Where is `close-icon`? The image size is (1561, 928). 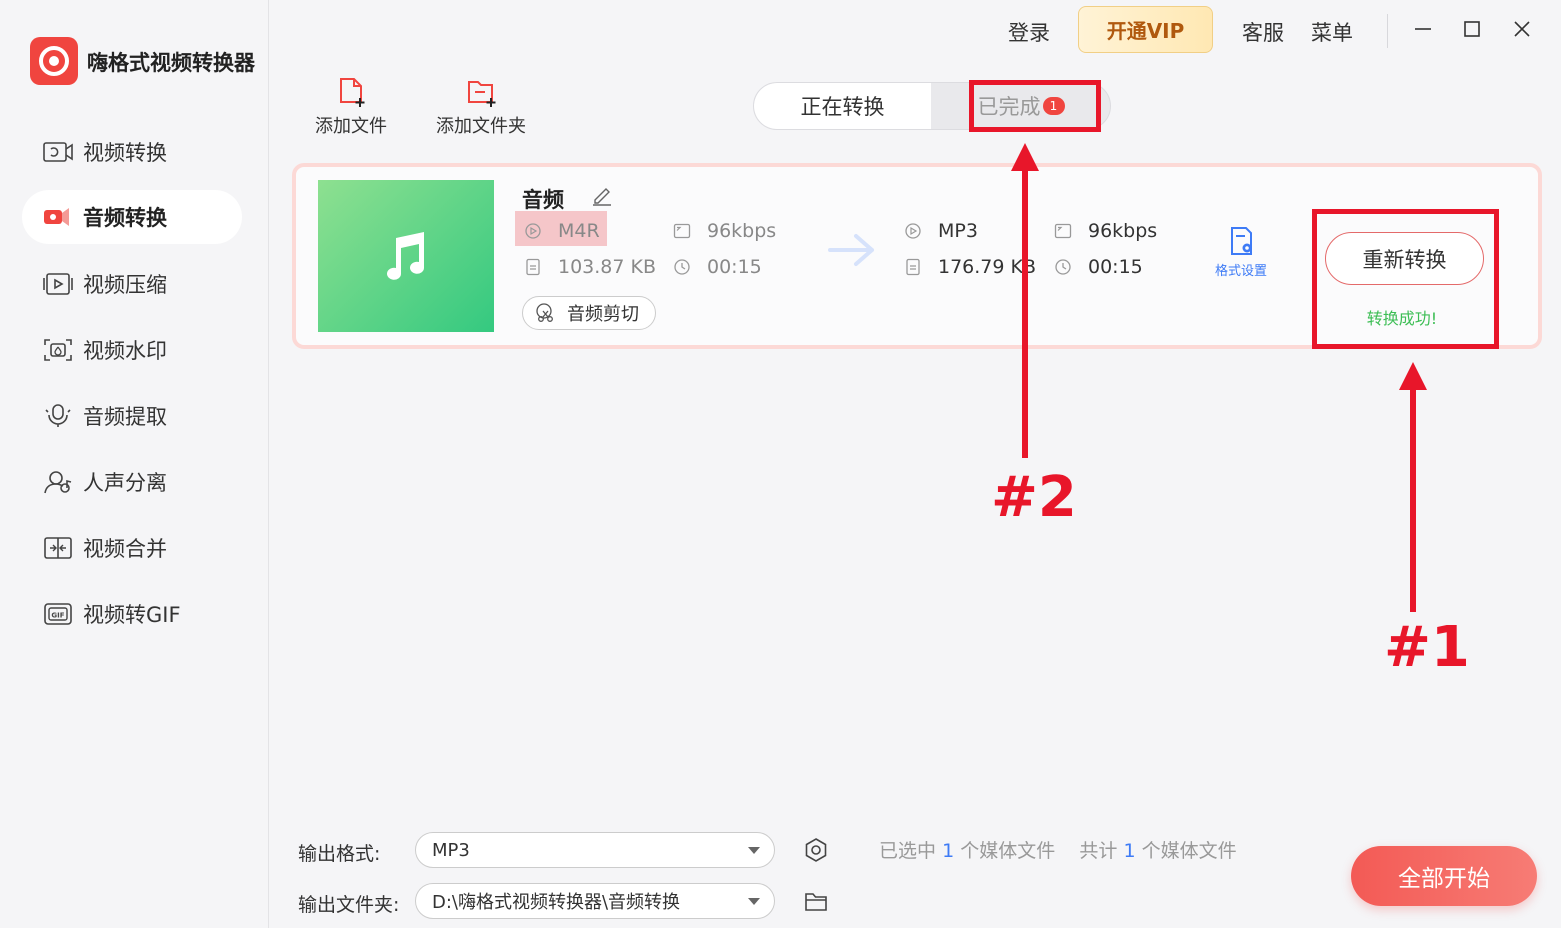 close-icon is located at coordinates (1522, 29).